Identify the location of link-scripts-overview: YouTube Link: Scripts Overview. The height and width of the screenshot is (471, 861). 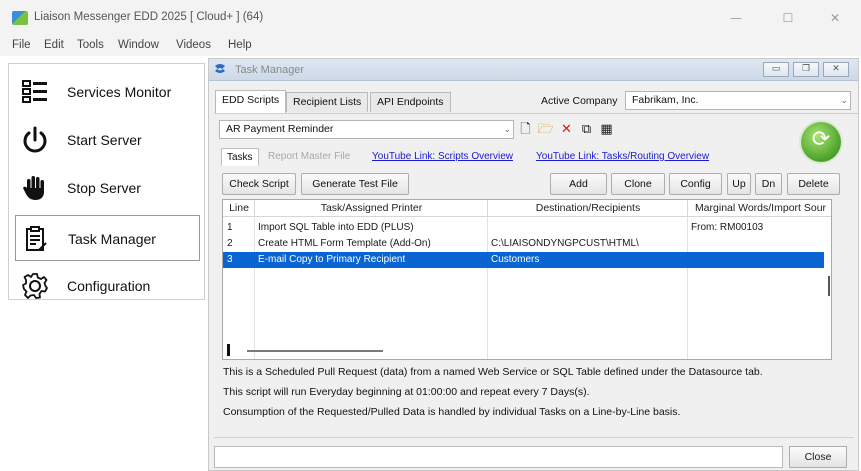
(442, 156).